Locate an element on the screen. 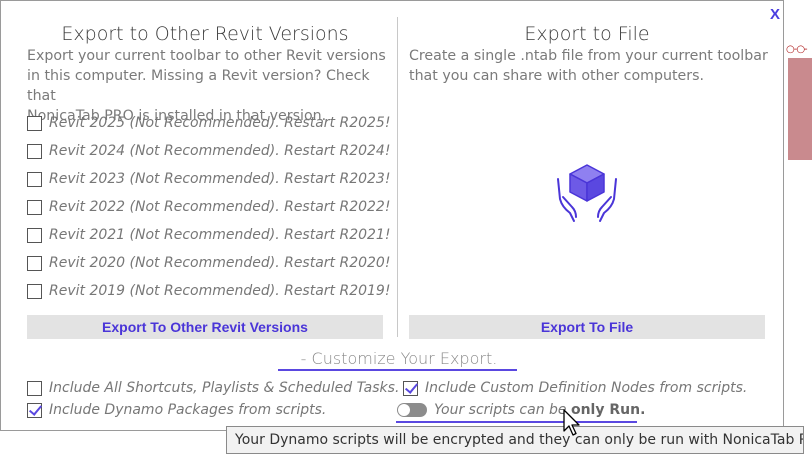 The width and height of the screenshot is (812, 462). description-line: that you can share with other computers. is located at coordinates (556, 76).